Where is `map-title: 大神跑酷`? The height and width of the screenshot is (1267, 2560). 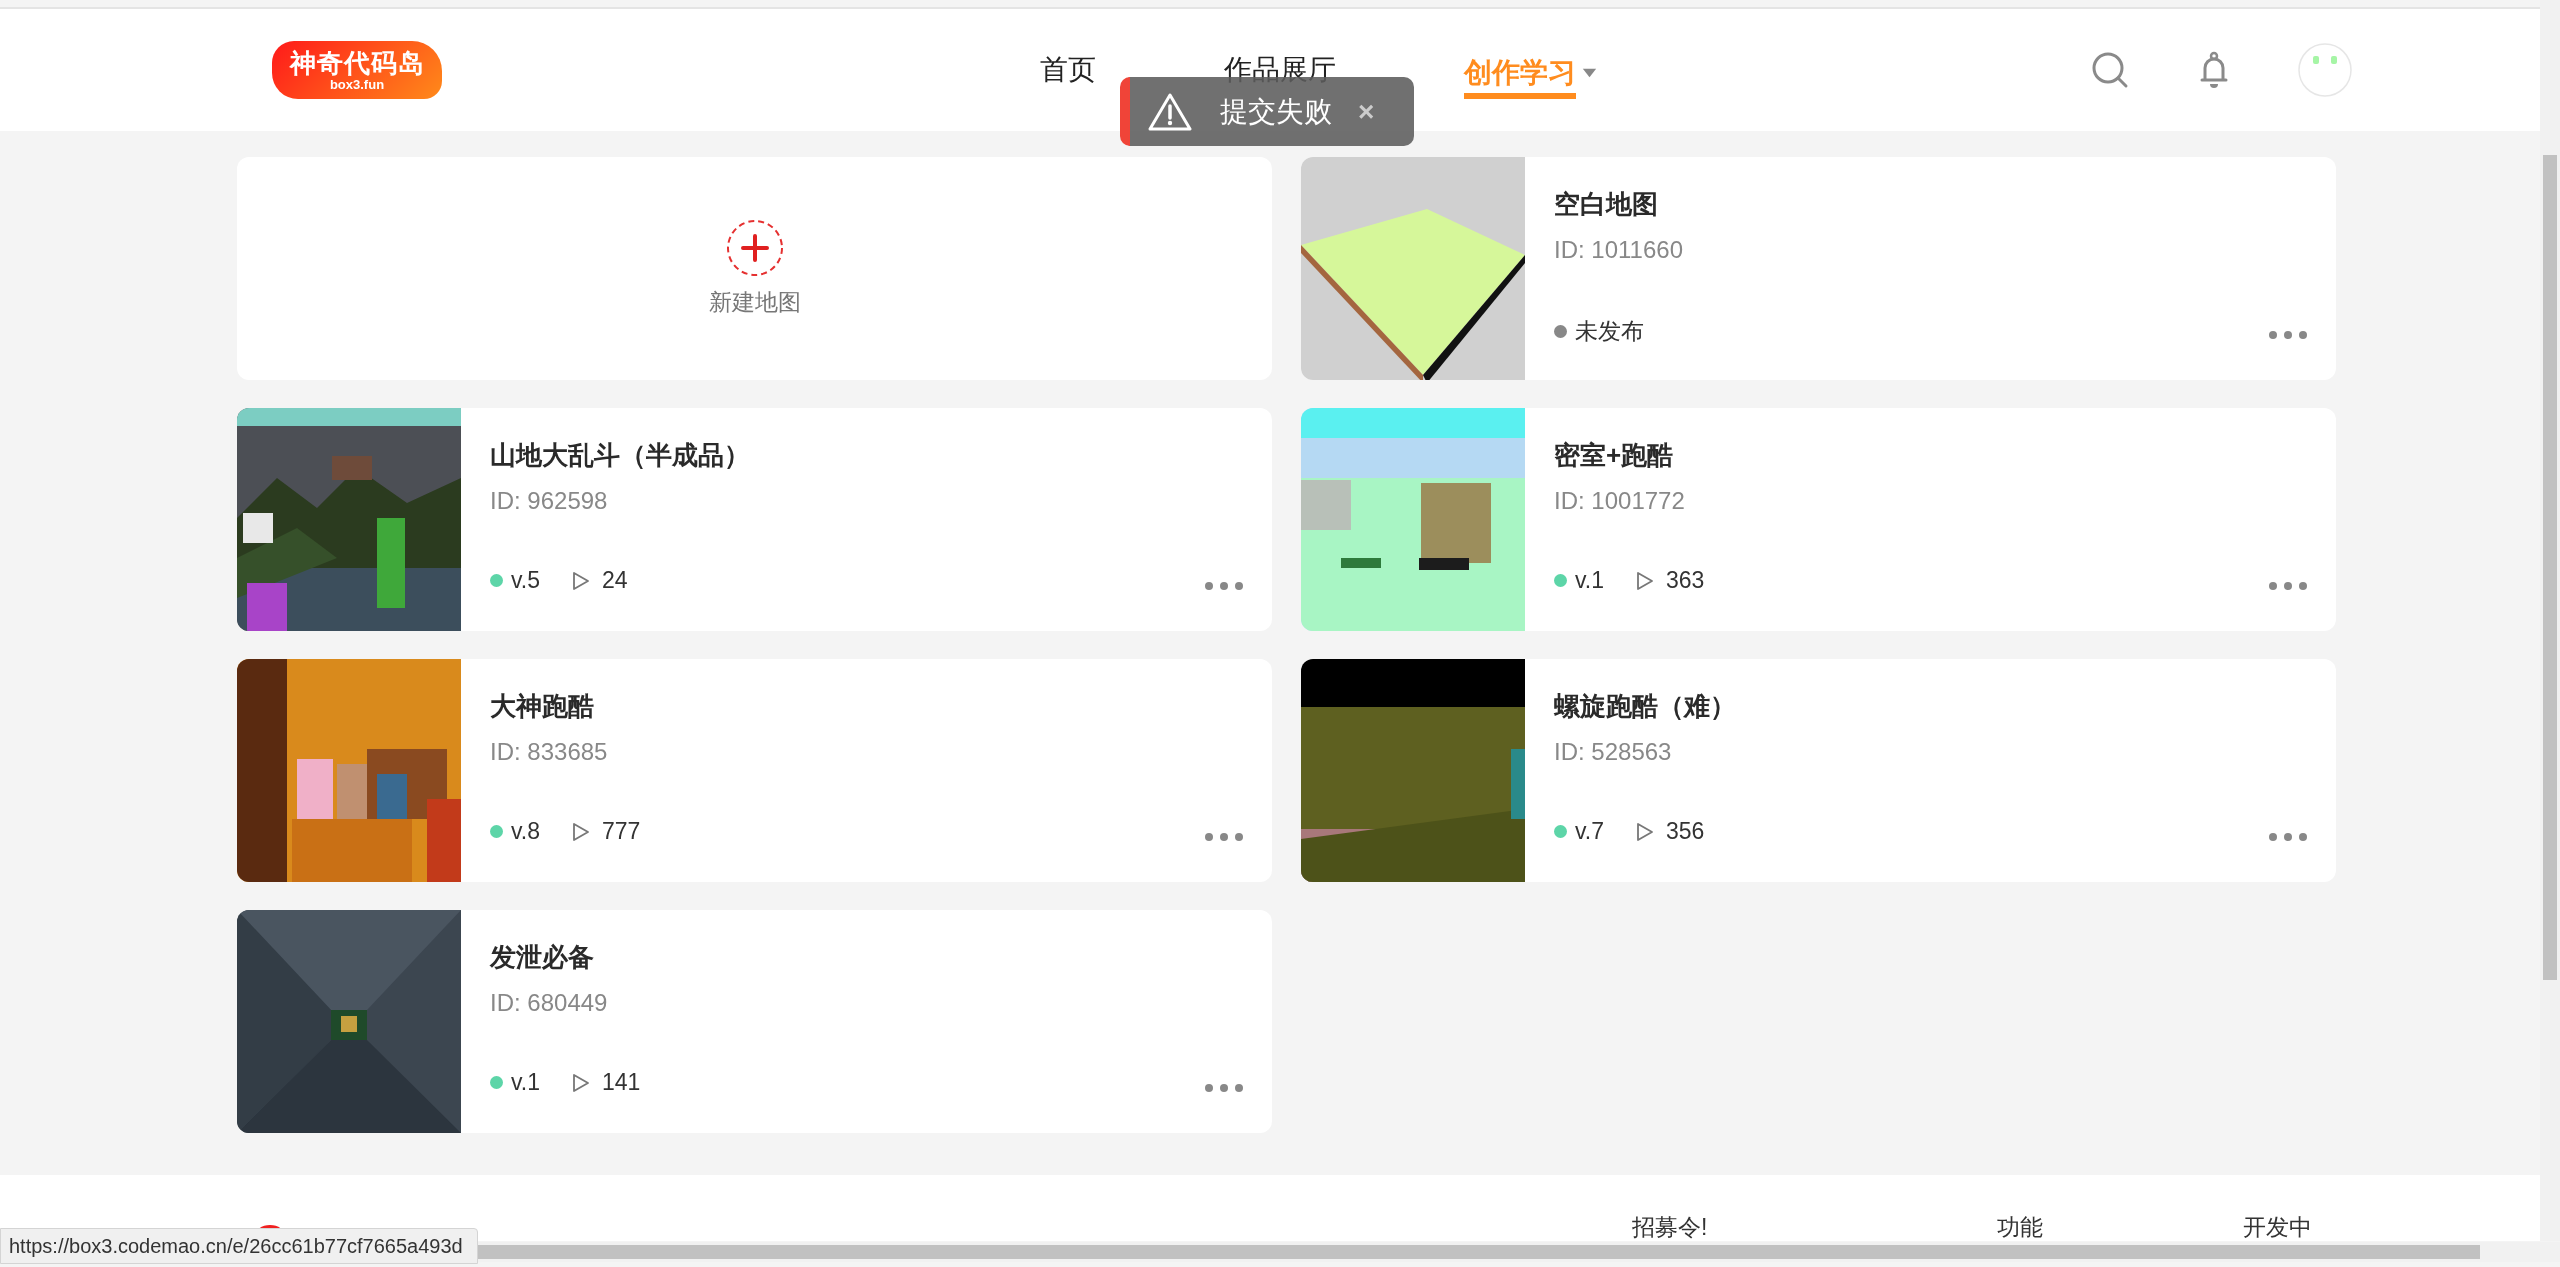 map-title: 大神跑酷 is located at coordinates (542, 706).